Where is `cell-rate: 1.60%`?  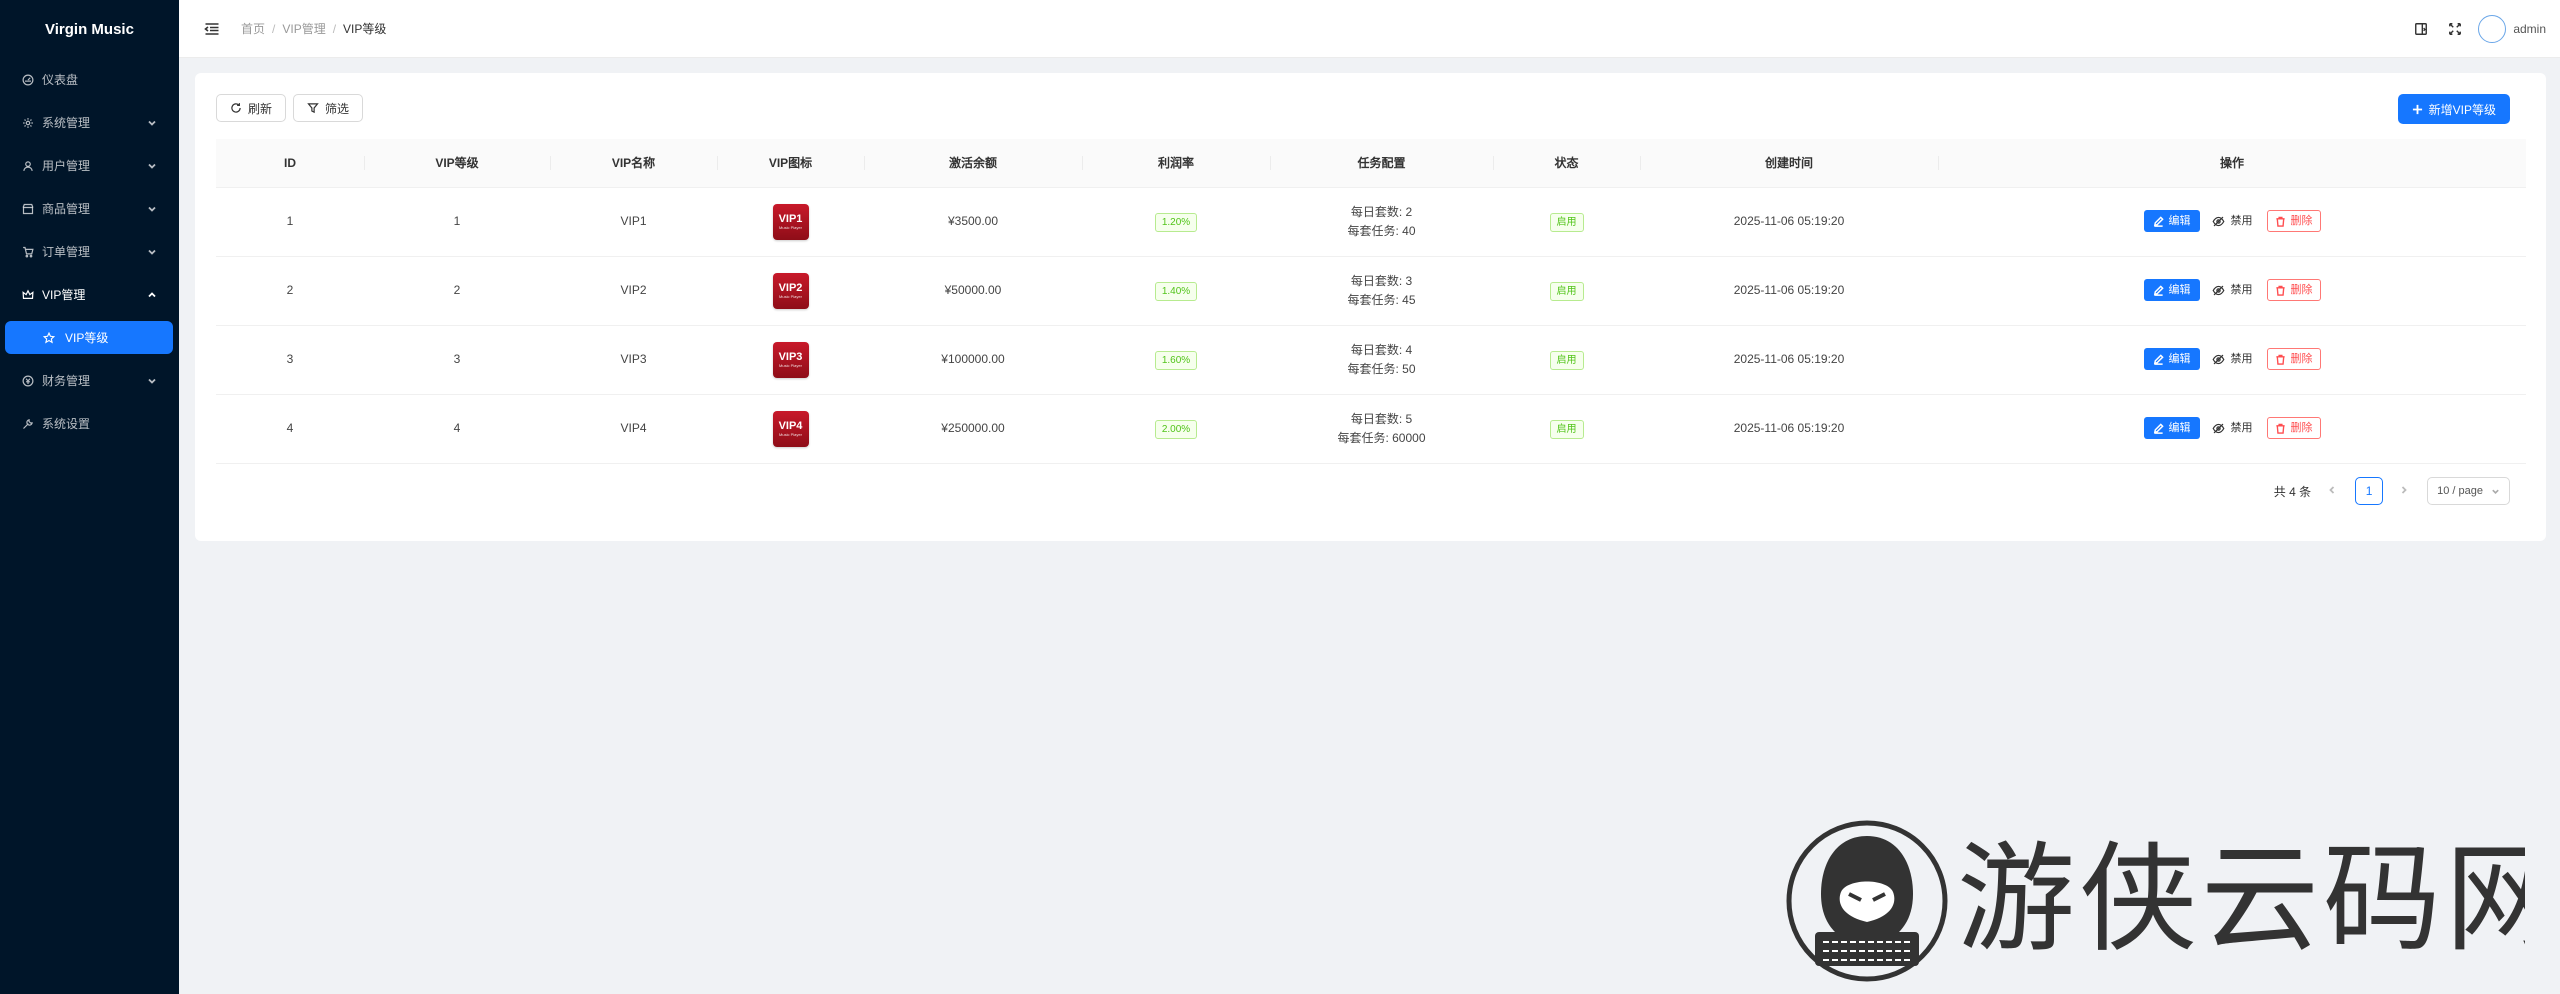 cell-rate: 1.60% is located at coordinates (1176, 360).